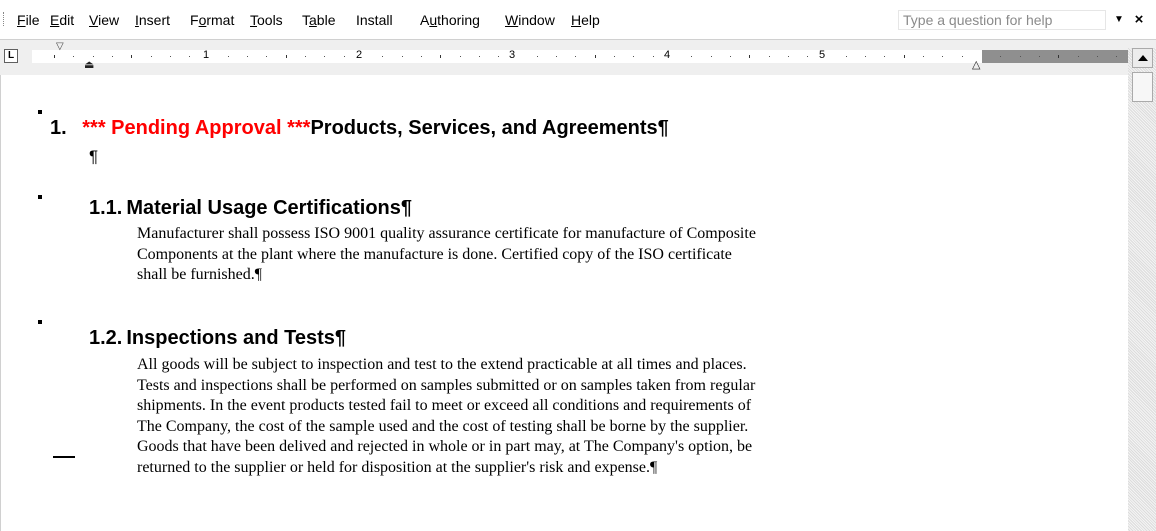 The height and width of the screenshot is (531, 1156). What do you see at coordinates (236, 338) in the screenshot?
I see `heading-title: Inspections and Tests¶` at bounding box center [236, 338].